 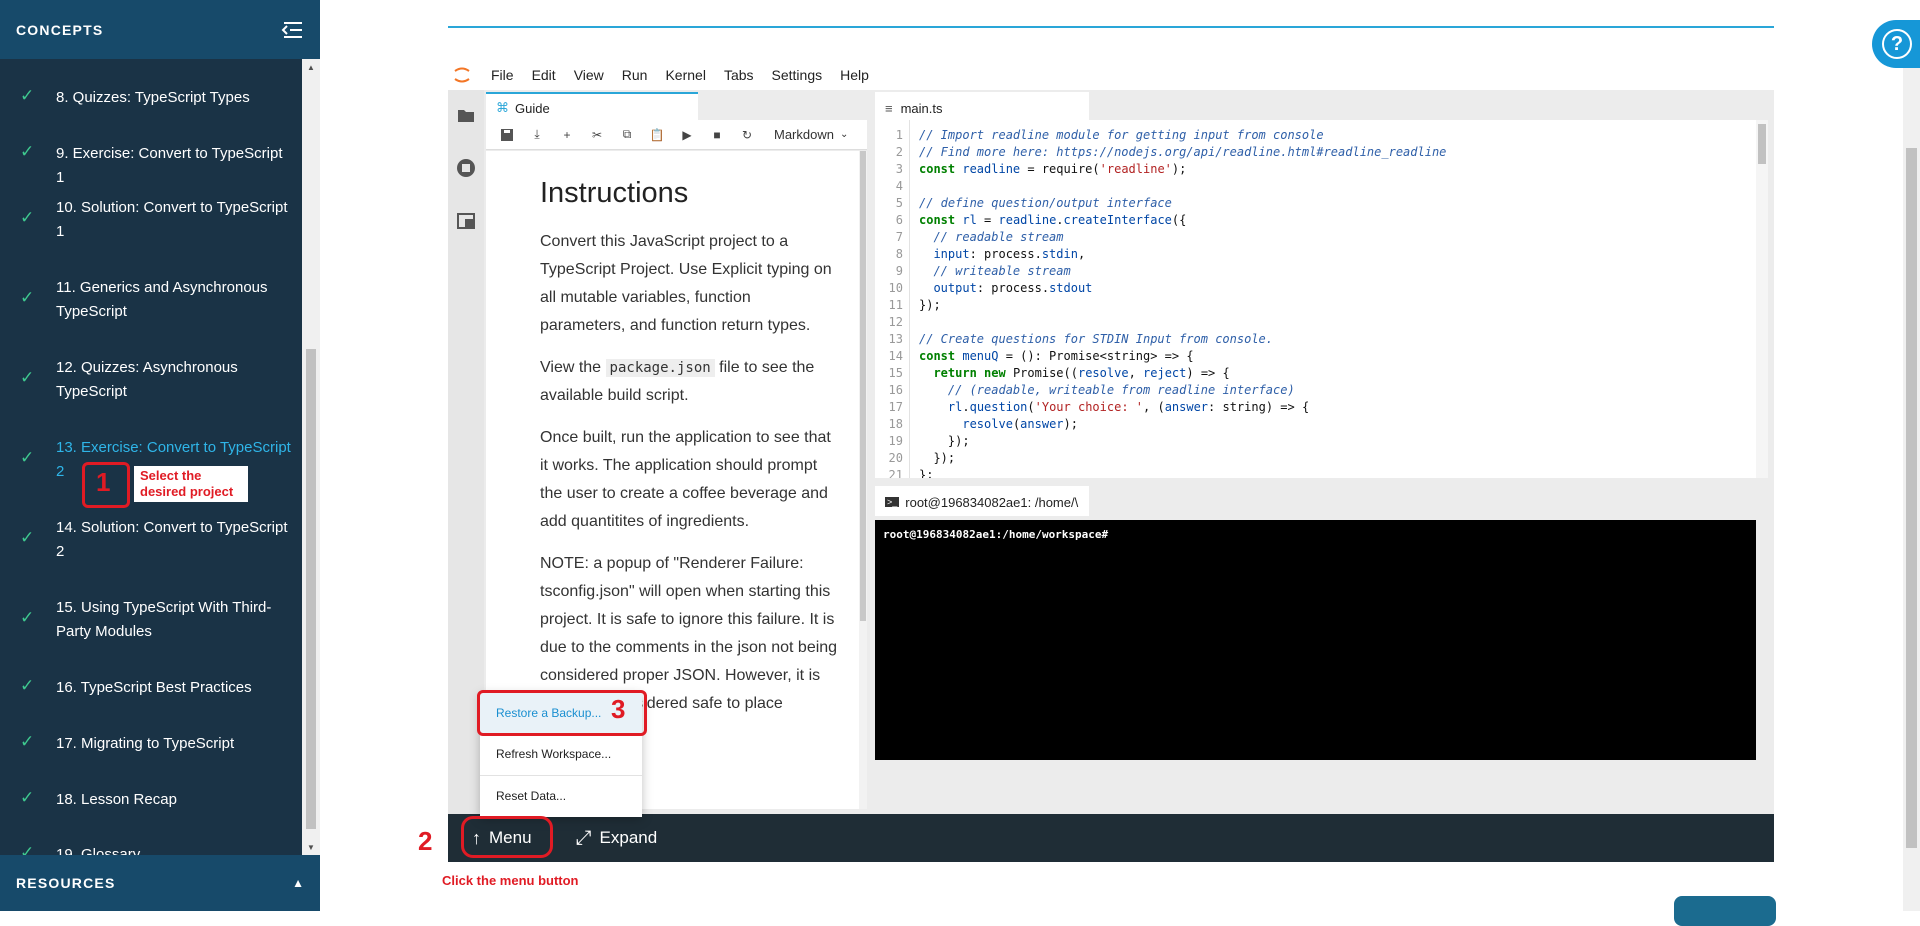 What do you see at coordinates (921, 108) in the screenshot?
I see `tab-main-ts-label: main.ts` at bounding box center [921, 108].